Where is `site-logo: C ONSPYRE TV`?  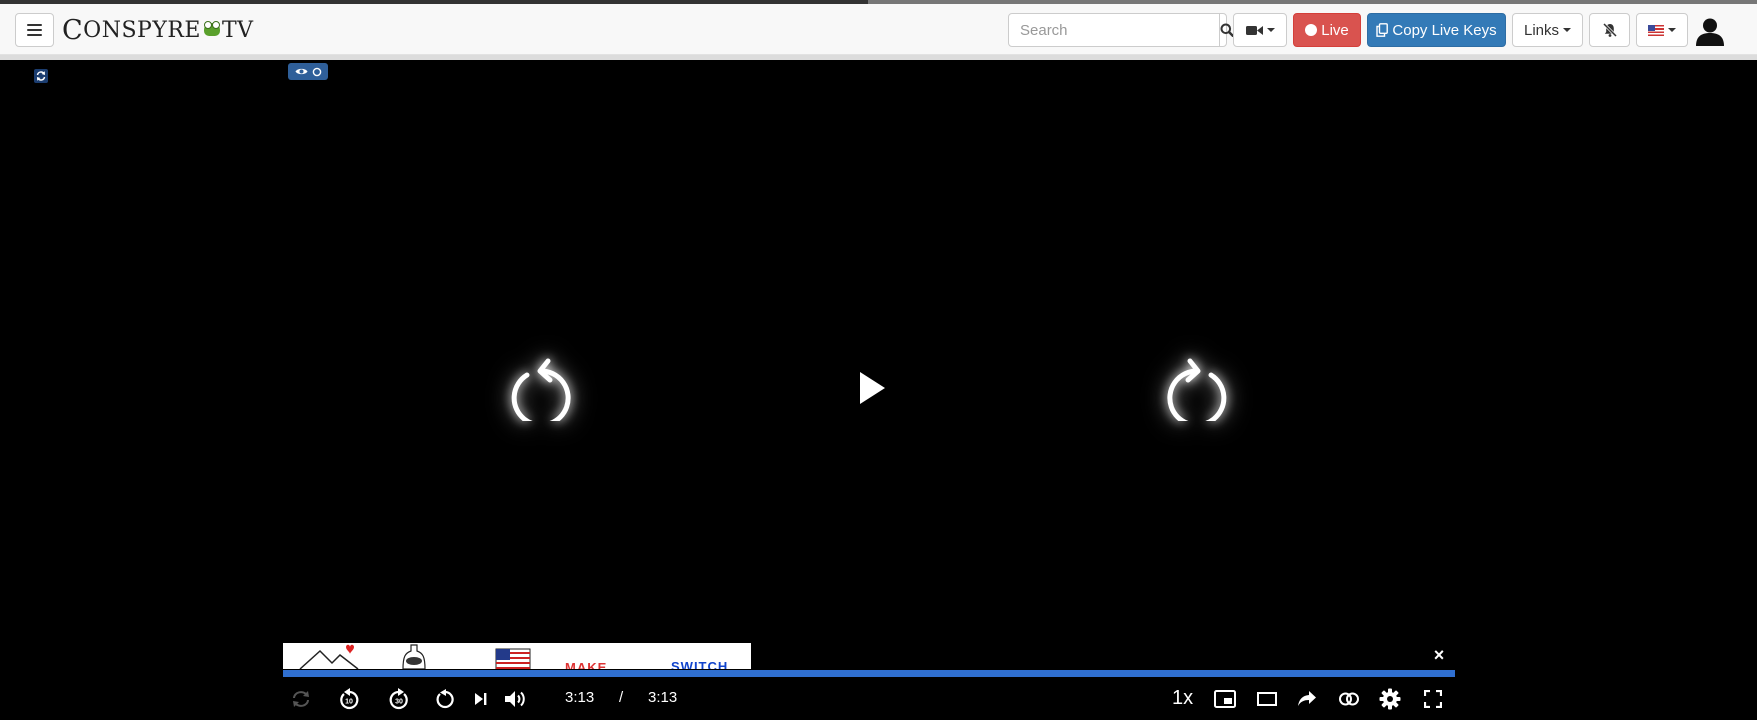
site-logo: C ONSPYRE TV is located at coordinates (158, 30).